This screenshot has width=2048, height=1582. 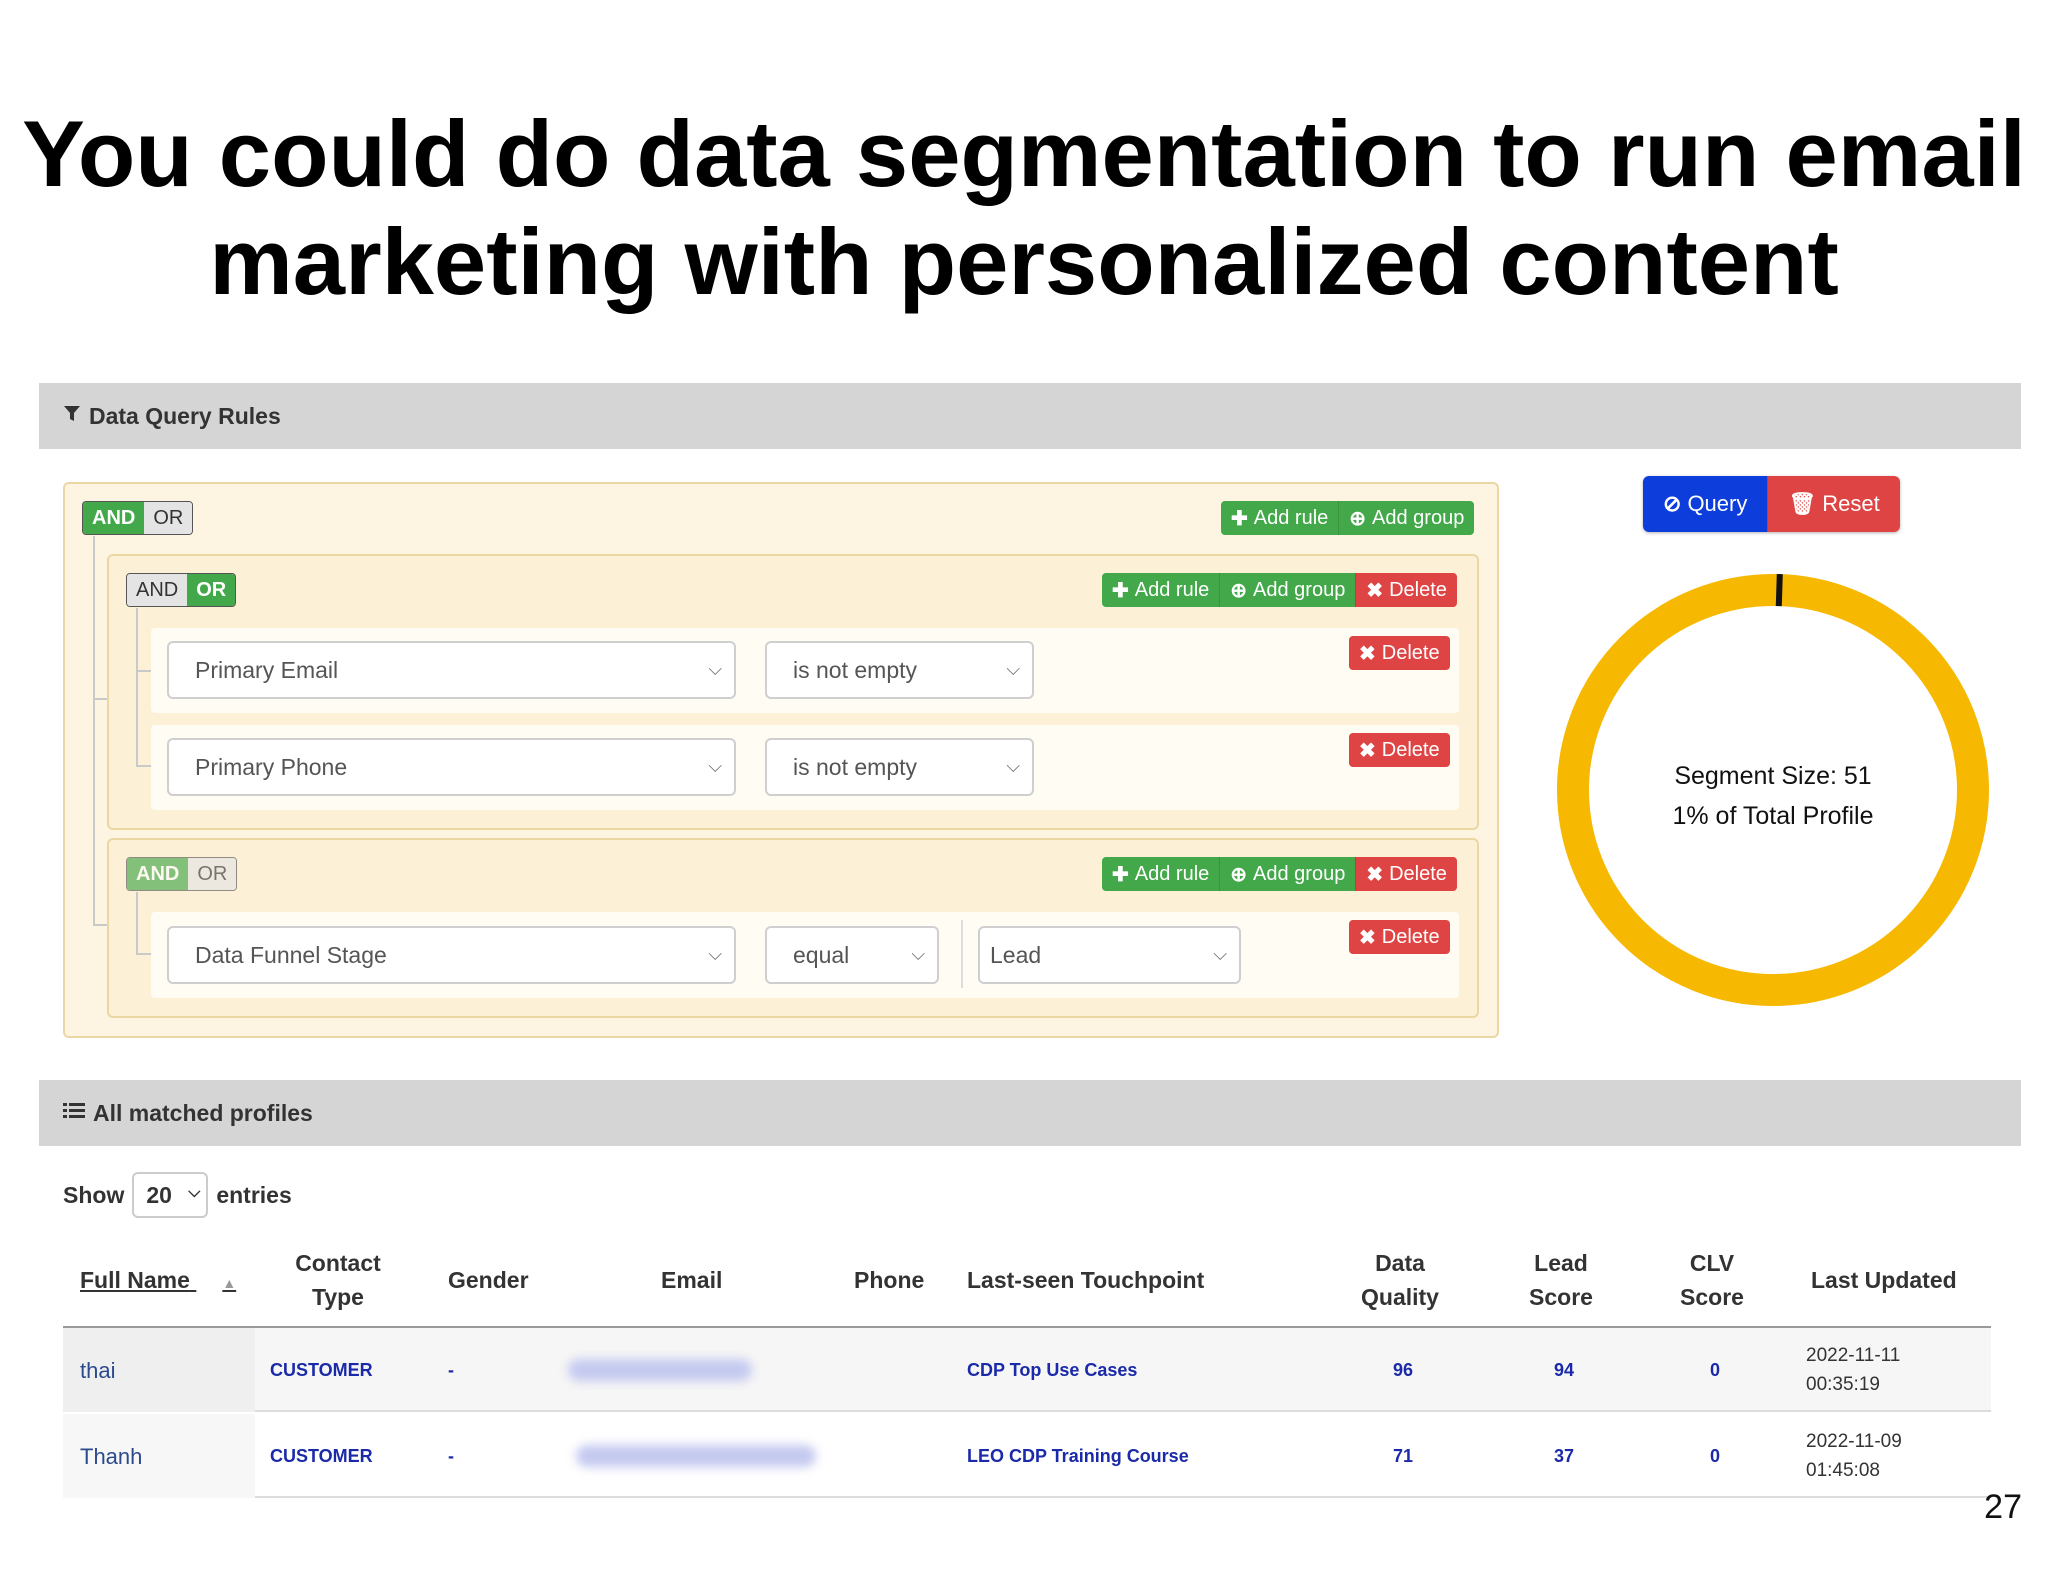 I want to click on query-section-title: Data Query Rules, so click(x=185, y=415).